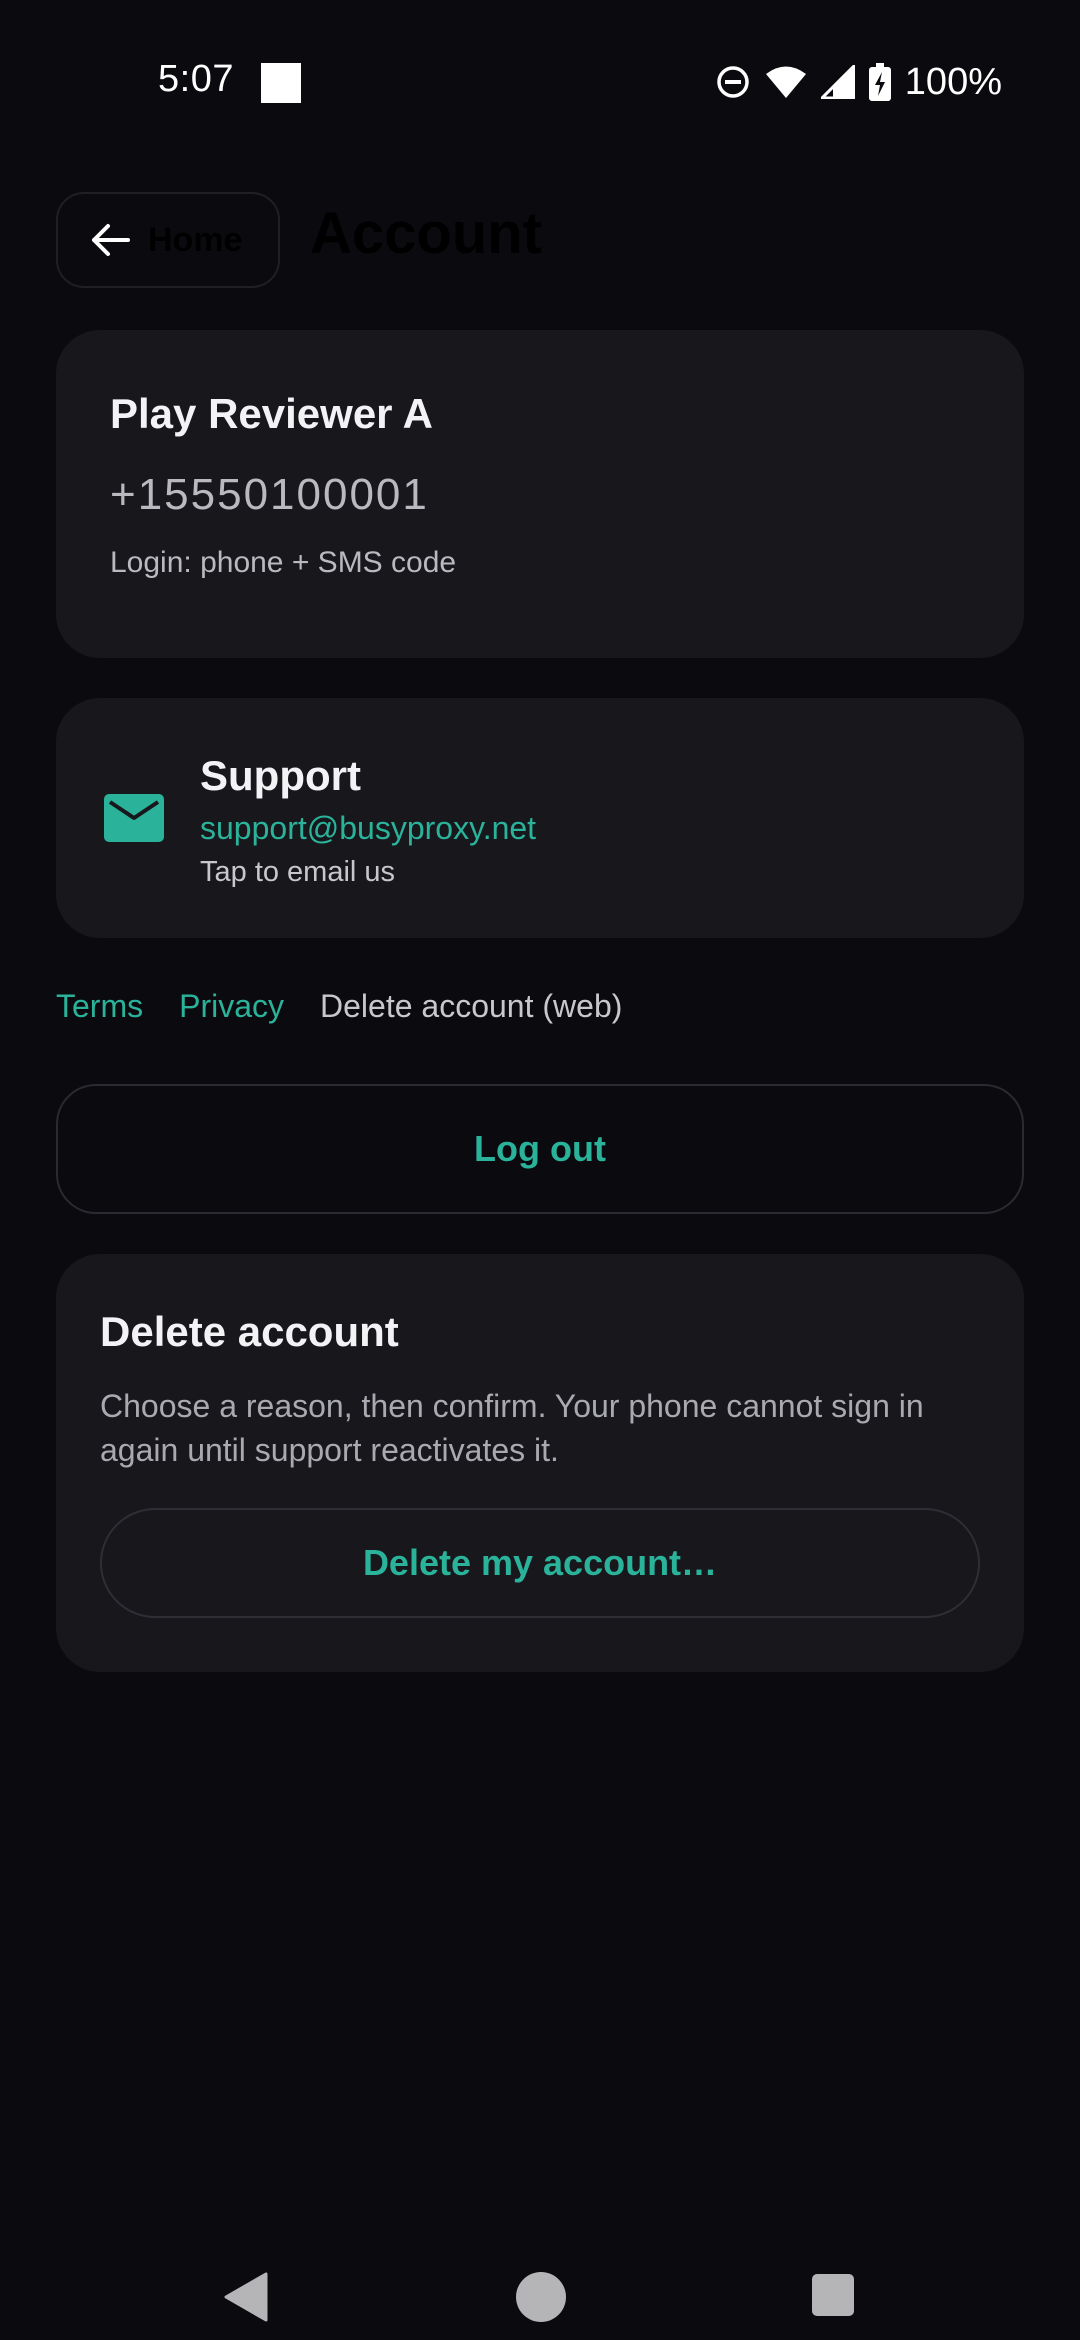 This screenshot has height=2340, width=1080. What do you see at coordinates (196, 79) in the screenshot?
I see `status-time: 5:07` at bounding box center [196, 79].